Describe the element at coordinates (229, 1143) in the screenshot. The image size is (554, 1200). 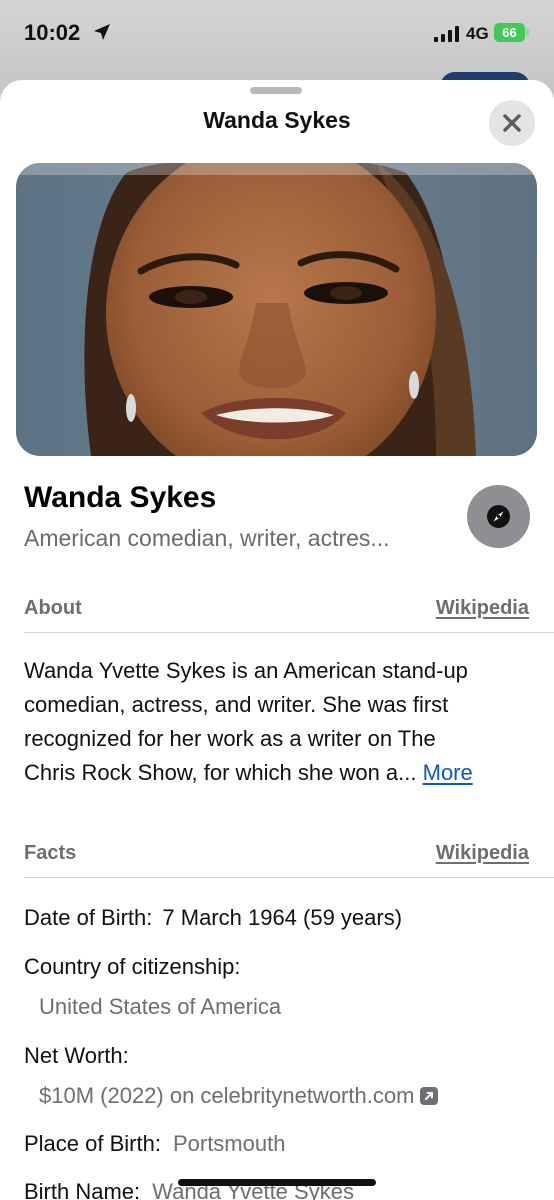
I see `fact-value: Portsmouth` at that location.